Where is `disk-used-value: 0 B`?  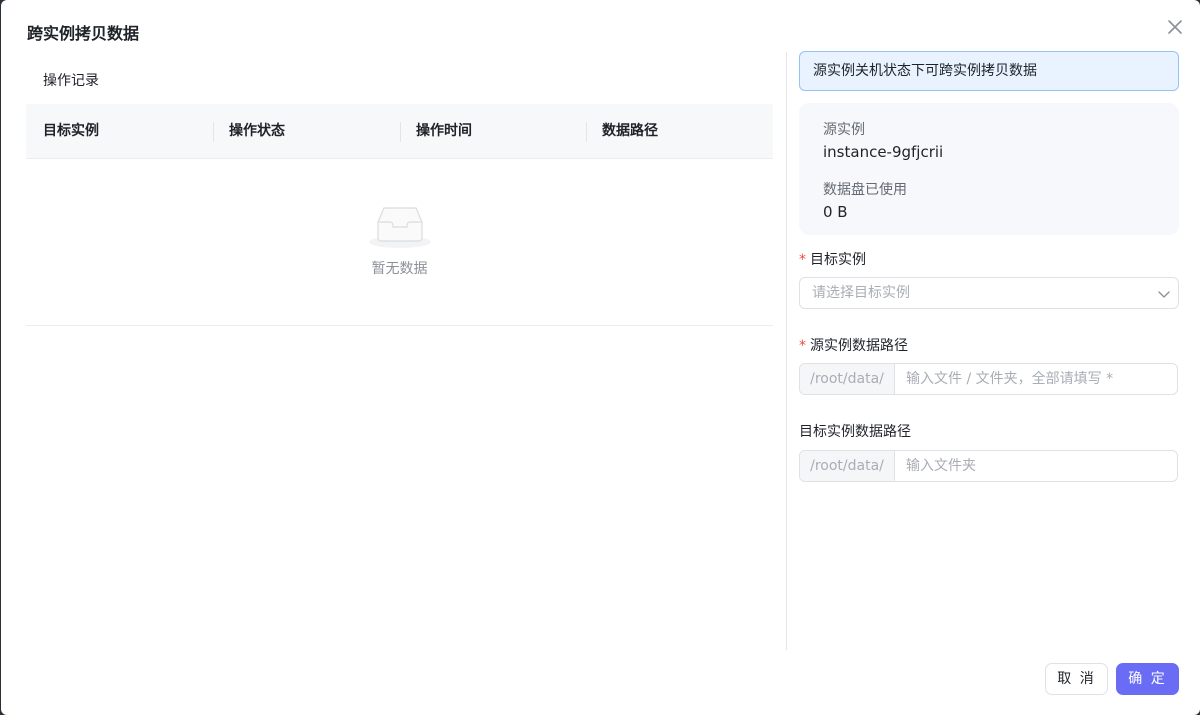
disk-used-value: 0 B is located at coordinates (835, 212).